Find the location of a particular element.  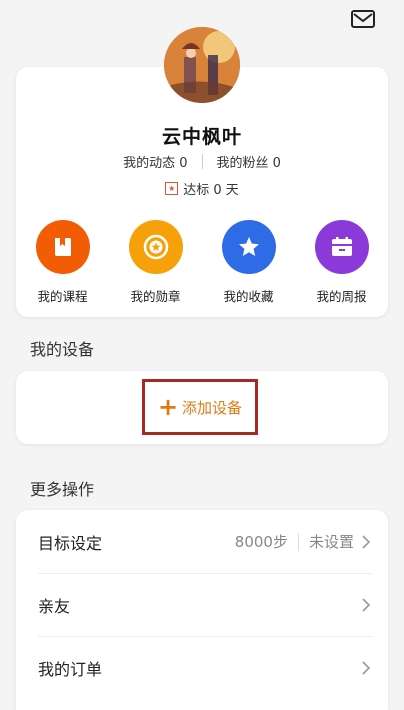

shortcut-courses-label: 我的课程 is located at coordinates (62, 296).